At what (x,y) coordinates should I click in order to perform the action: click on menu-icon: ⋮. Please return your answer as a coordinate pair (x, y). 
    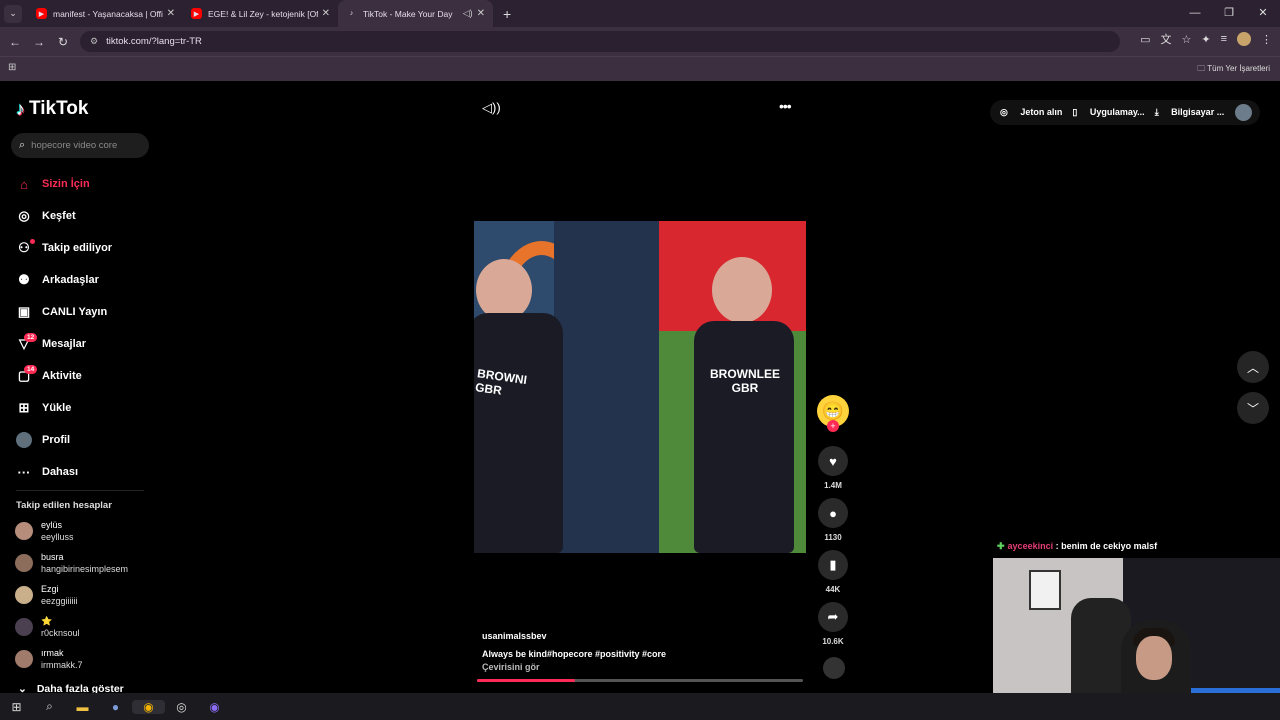
    Looking at the image, I should click on (1266, 39).